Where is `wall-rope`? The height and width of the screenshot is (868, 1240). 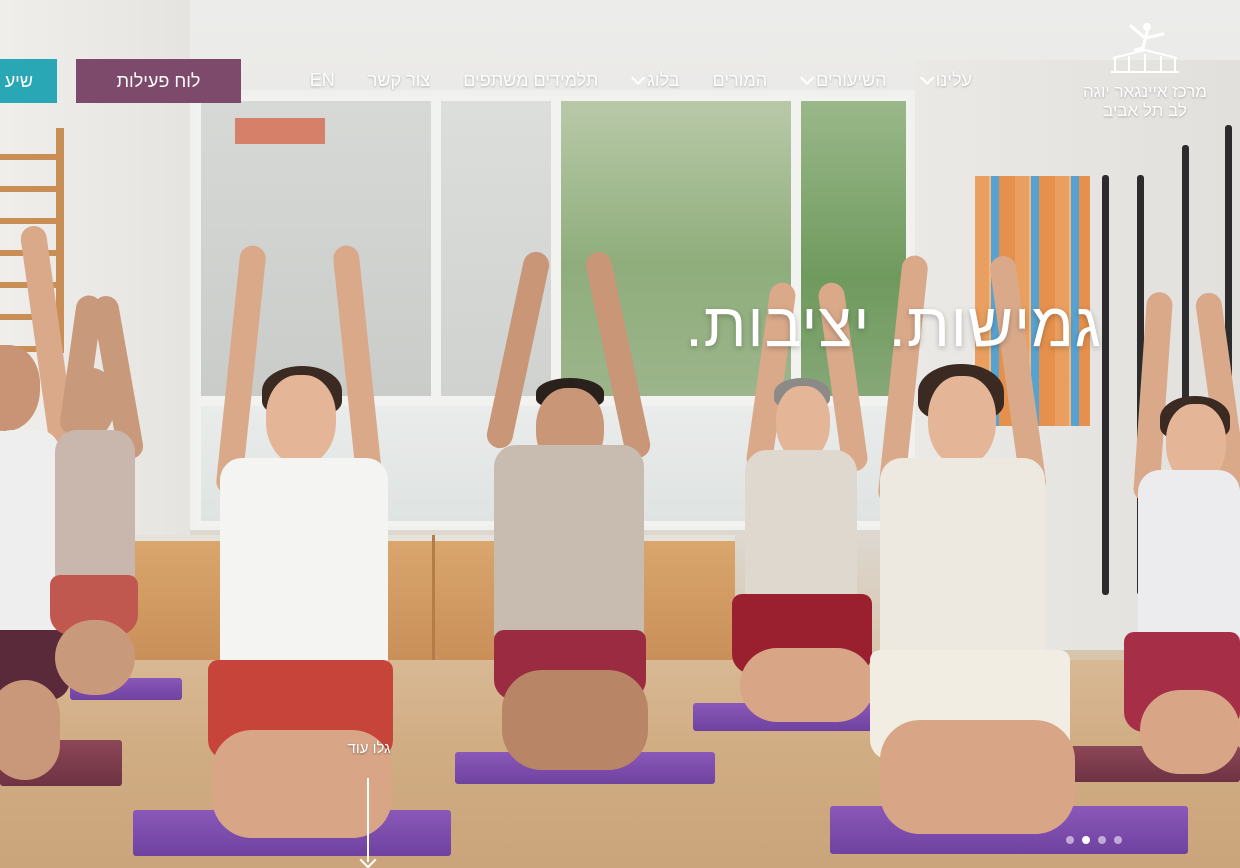 wall-rope is located at coordinates (1105, 385).